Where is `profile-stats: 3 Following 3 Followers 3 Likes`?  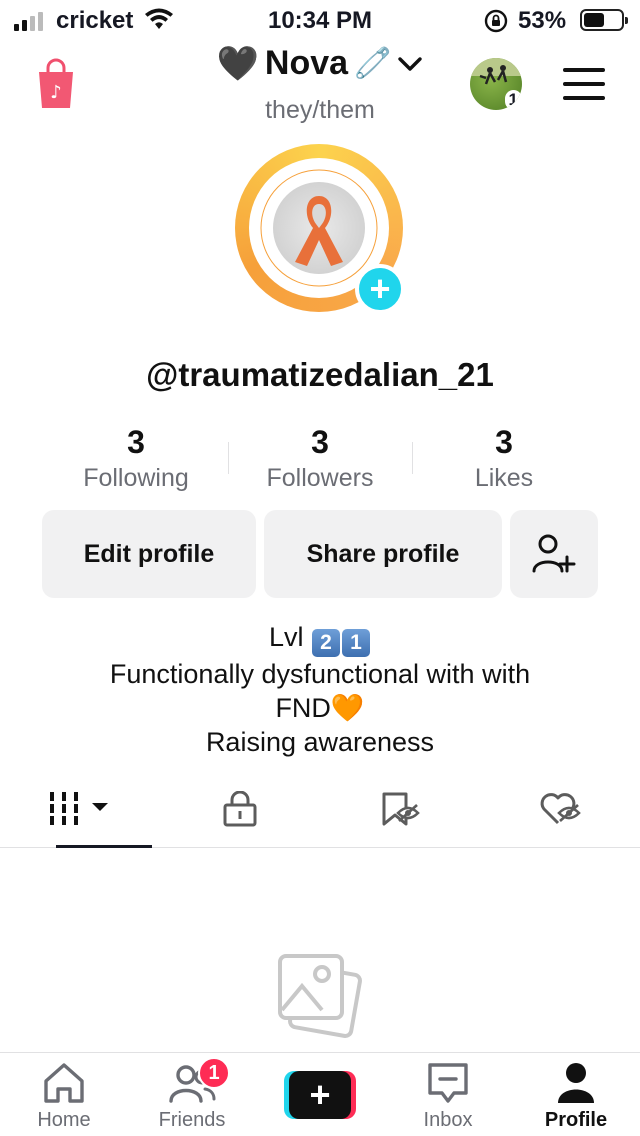
profile-stats: 3 Following 3 Followers 3 Likes is located at coordinates (320, 462).